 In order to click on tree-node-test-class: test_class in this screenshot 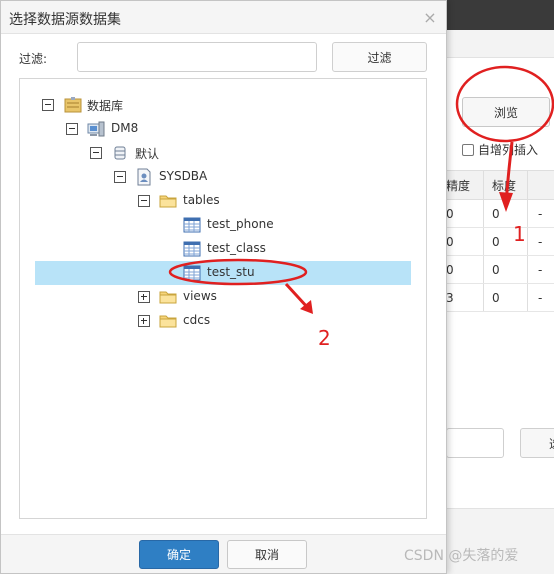, I will do `click(223, 249)`.